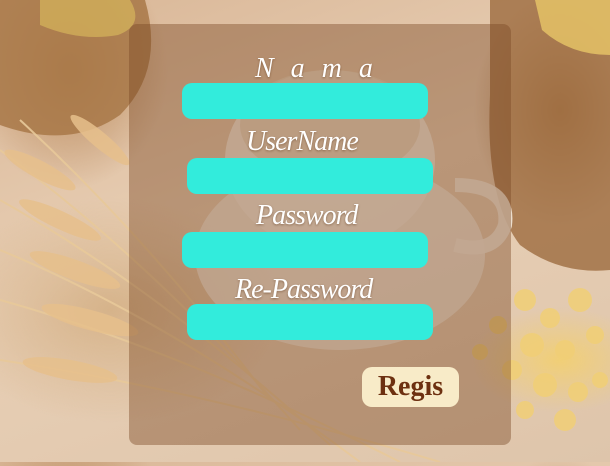 The image size is (610, 466). What do you see at coordinates (302, 141) in the screenshot?
I see `username-label: UserName` at bounding box center [302, 141].